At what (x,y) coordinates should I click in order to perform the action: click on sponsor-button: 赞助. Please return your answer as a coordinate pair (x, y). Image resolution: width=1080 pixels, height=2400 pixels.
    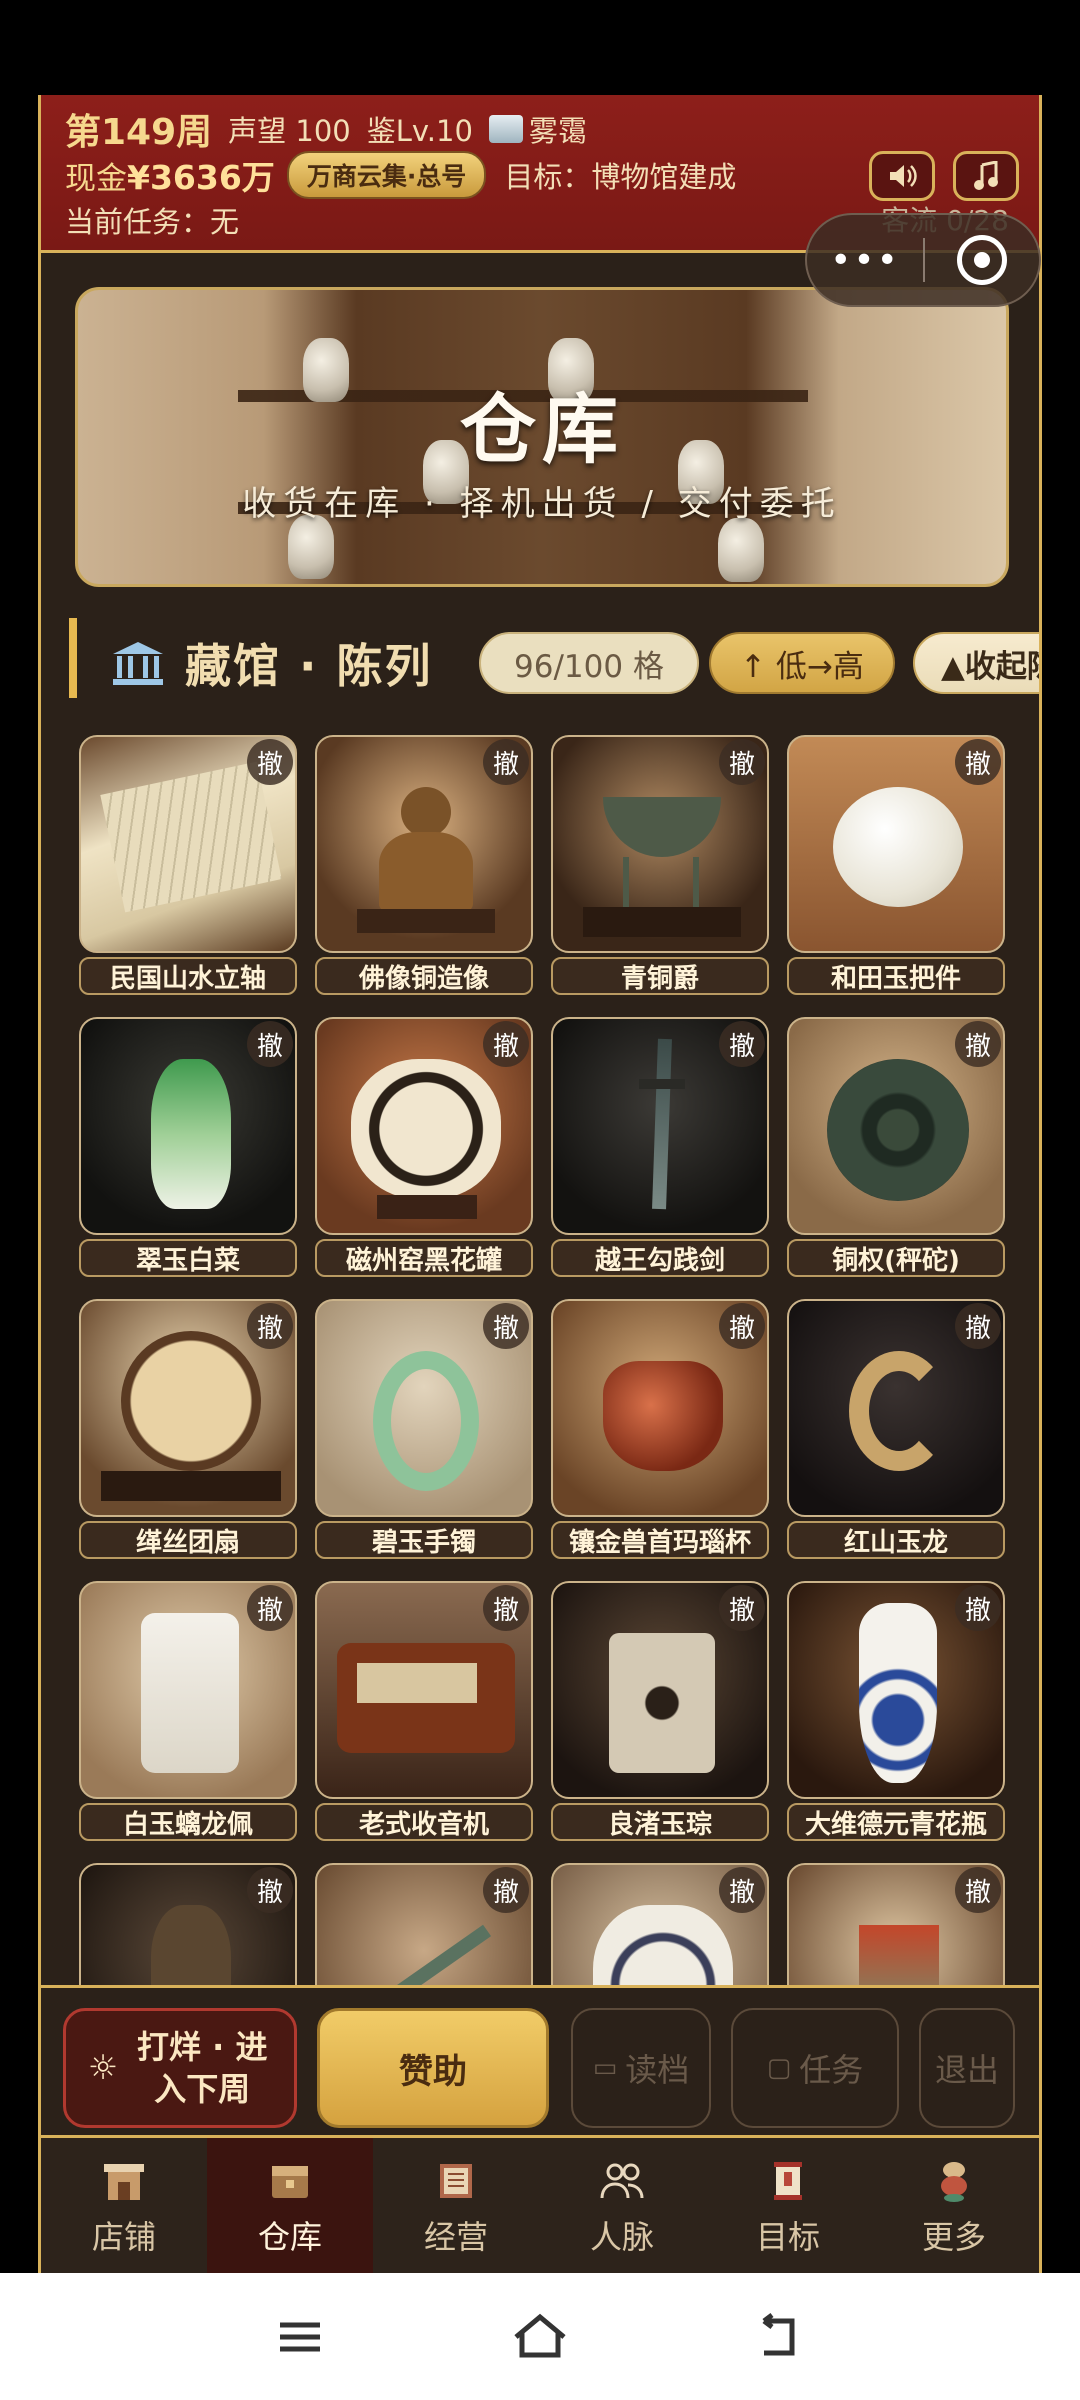
    Looking at the image, I should click on (433, 2068).